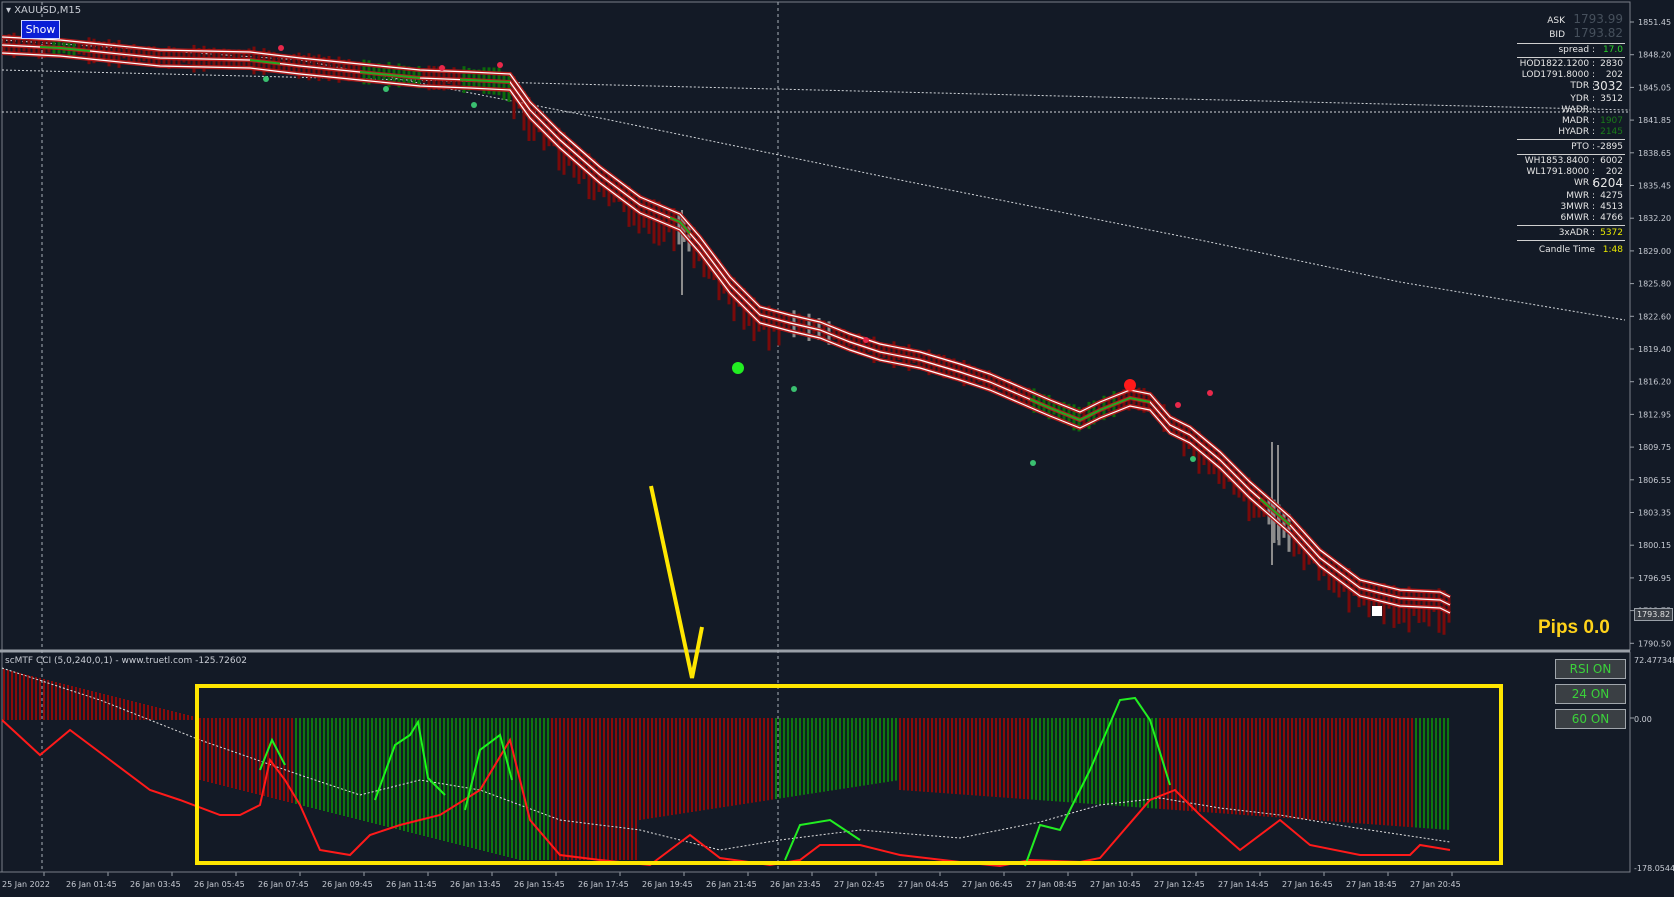 The height and width of the screenshot is (897, 1674). Describe the element at coordinates (1654, 643) in the screenshot. I see `price-tick-label: 1790.50` at that location.